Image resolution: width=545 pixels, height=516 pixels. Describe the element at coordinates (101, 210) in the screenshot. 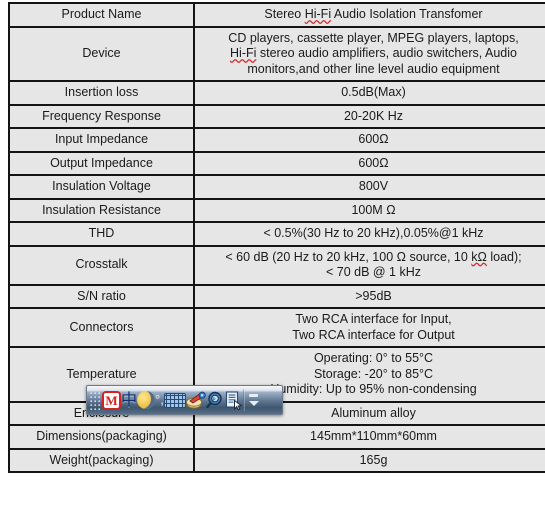

I see `spec-label-cell: Insulation Resistance` at that location.